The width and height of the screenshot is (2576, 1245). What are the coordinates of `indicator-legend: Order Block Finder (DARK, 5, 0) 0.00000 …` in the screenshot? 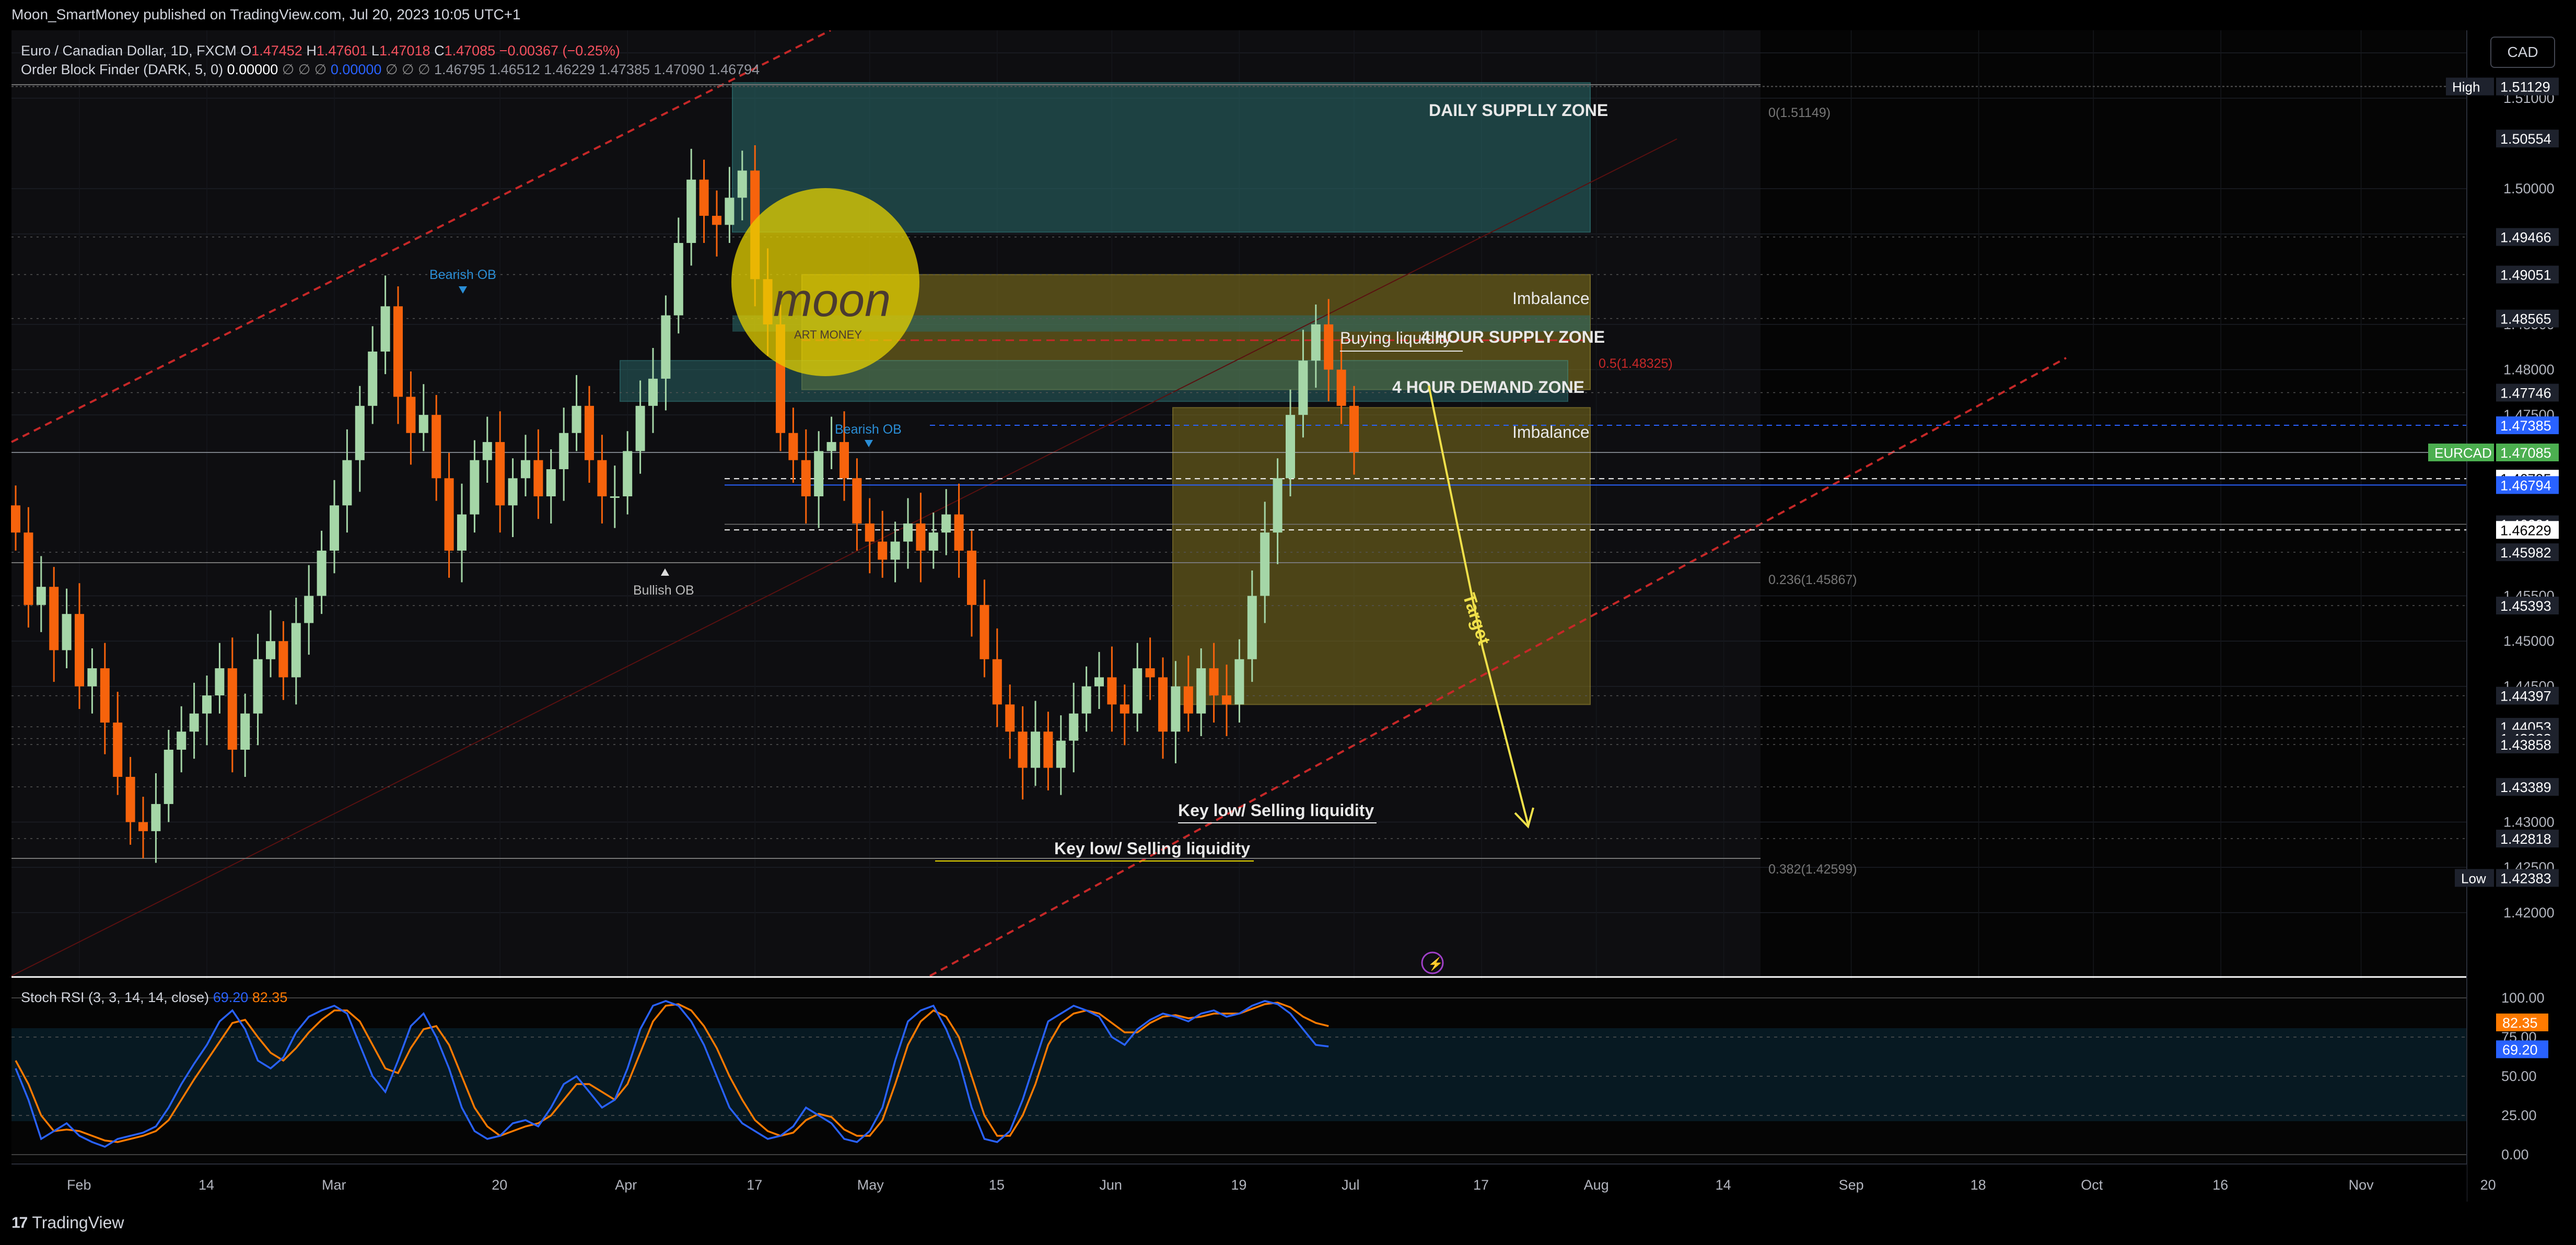 It's located at (390, 69).